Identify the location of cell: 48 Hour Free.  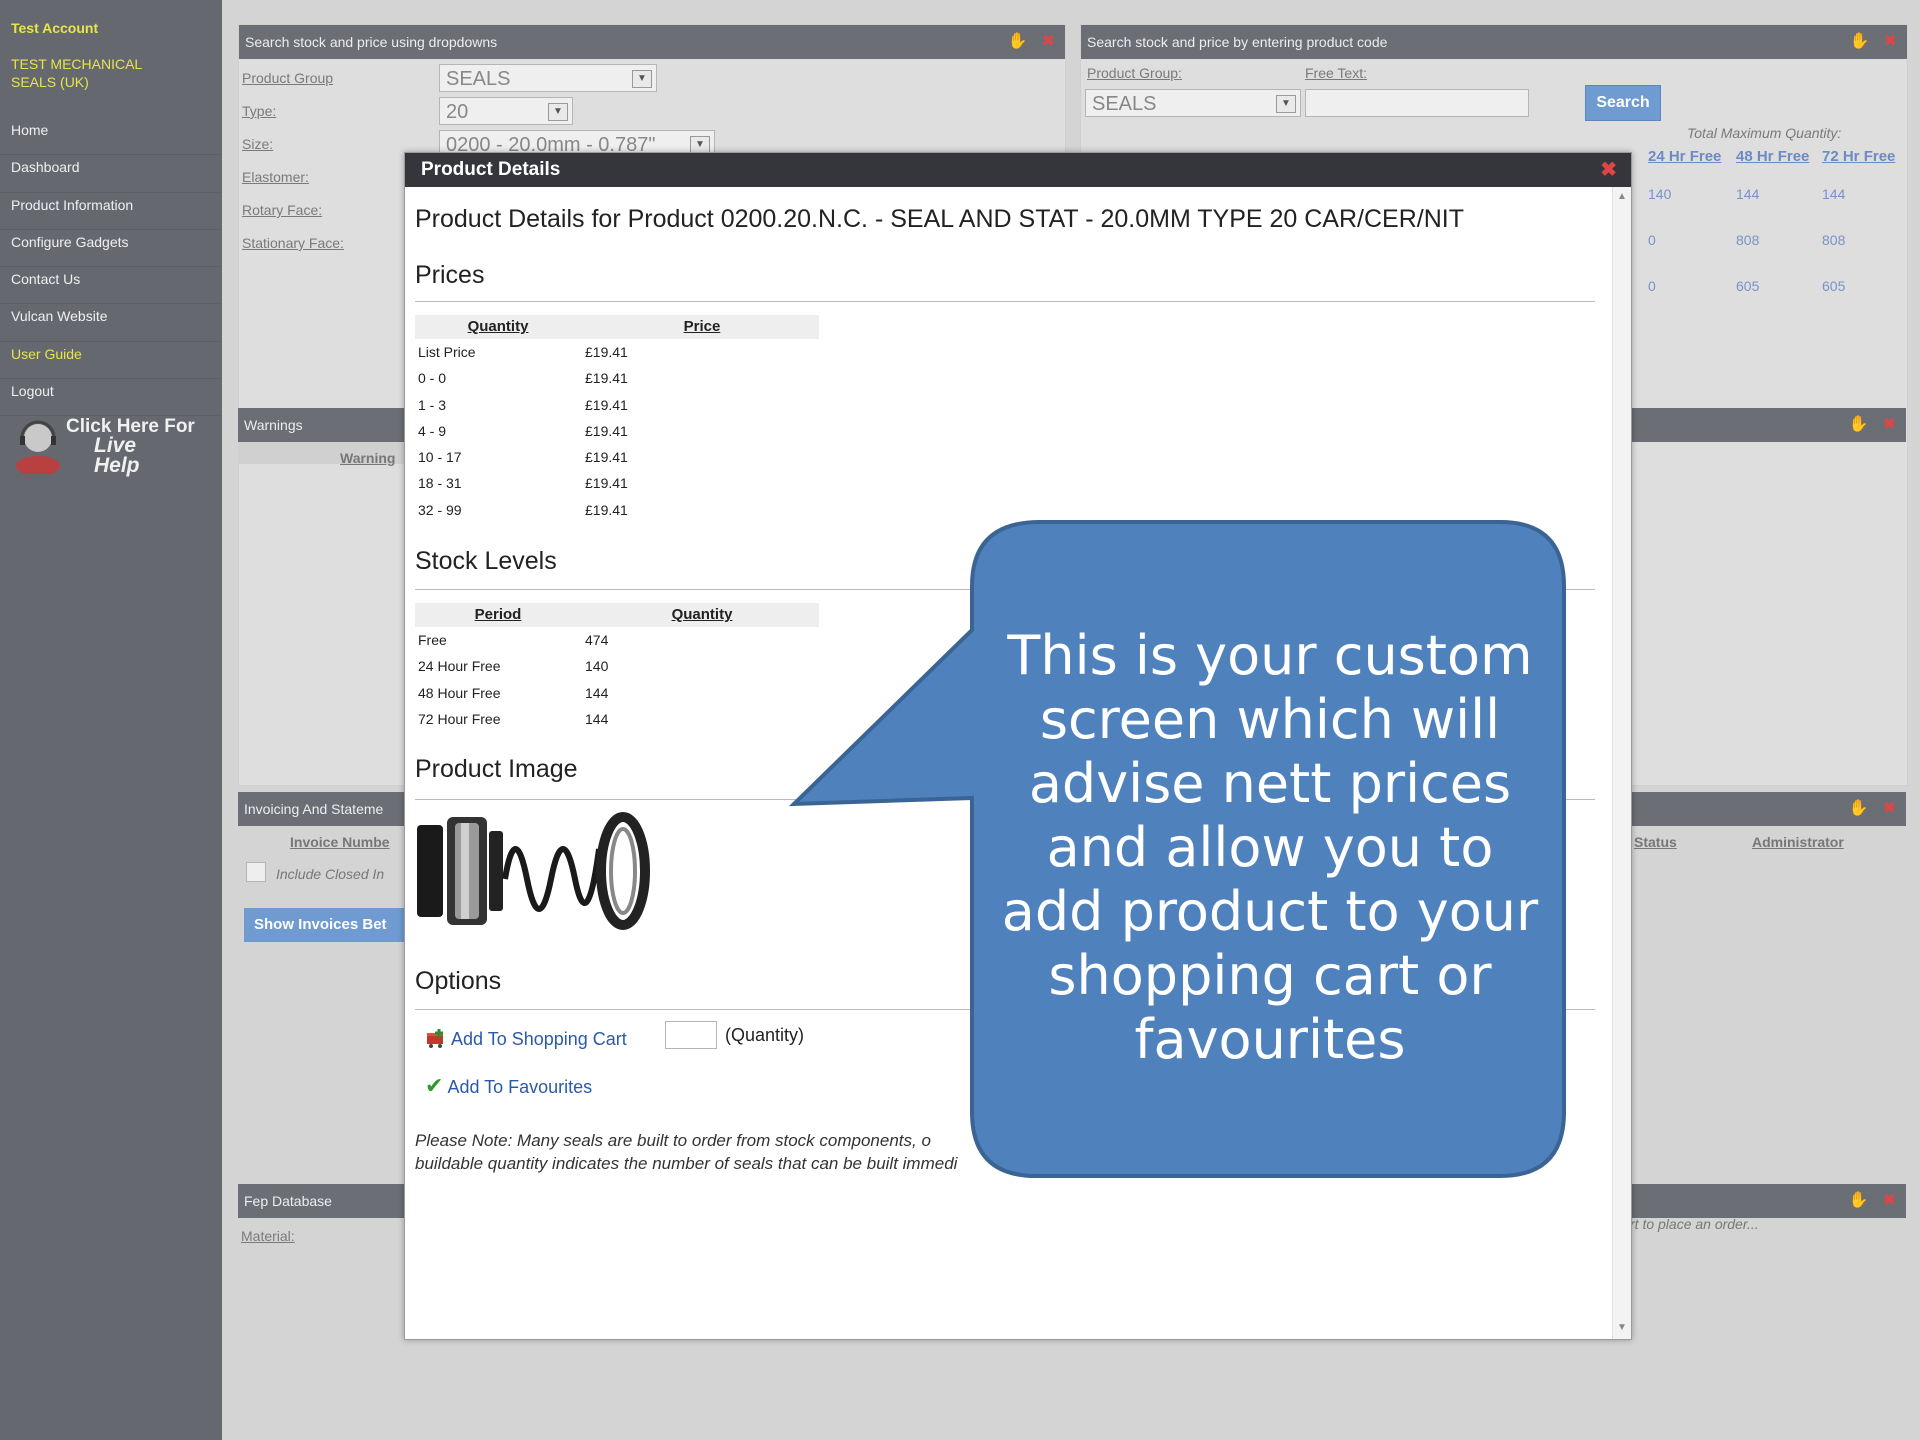
(459, 692).